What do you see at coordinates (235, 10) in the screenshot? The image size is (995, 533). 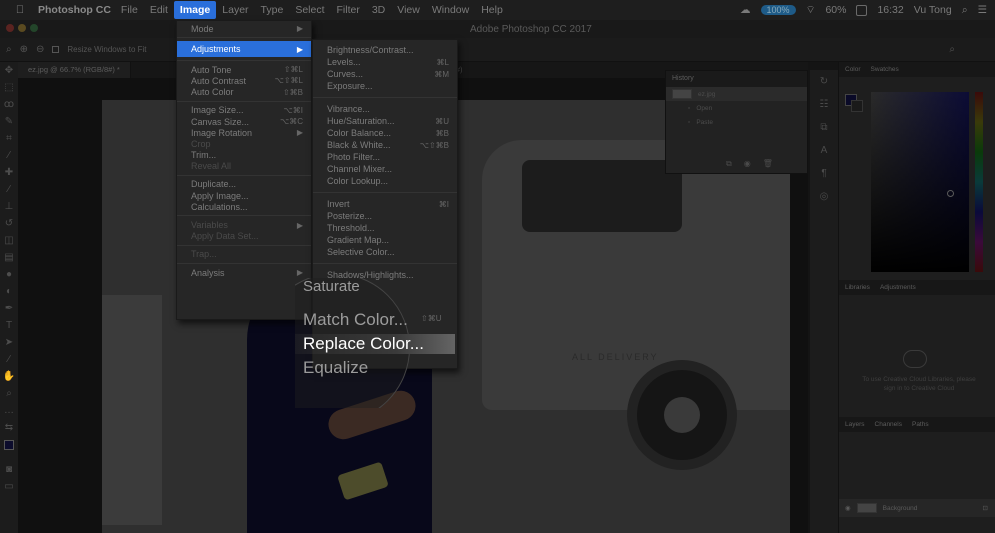 I see `menu-layer: Layer` at bounding box center [235, 10].